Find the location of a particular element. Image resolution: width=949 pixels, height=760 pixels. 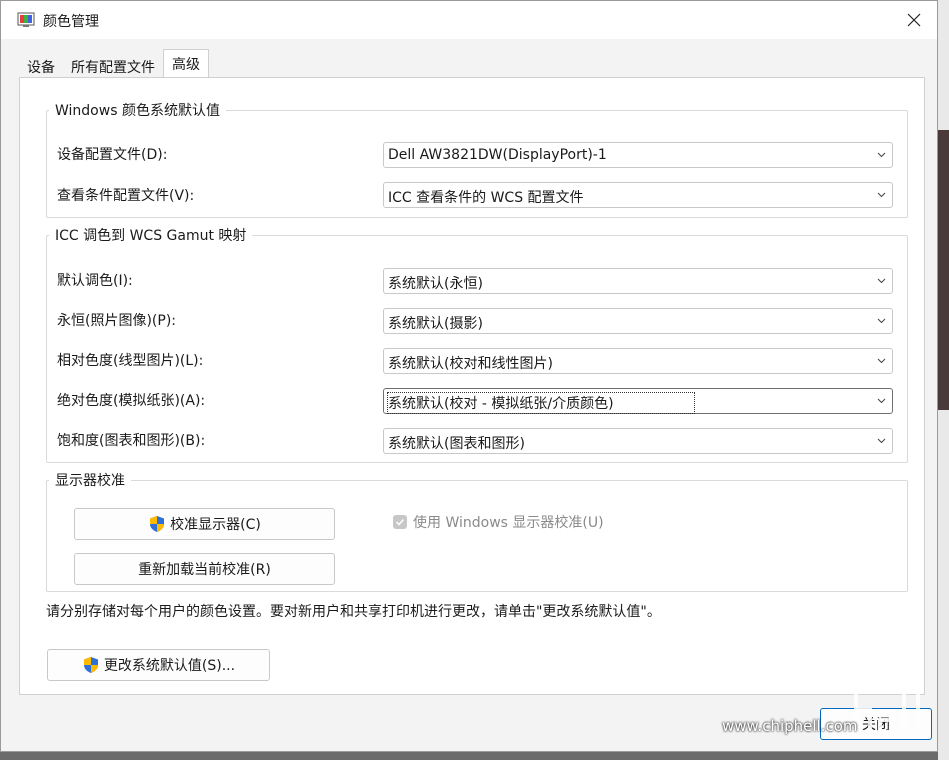

color-management-app-icon is located at coordinates (26, 19).